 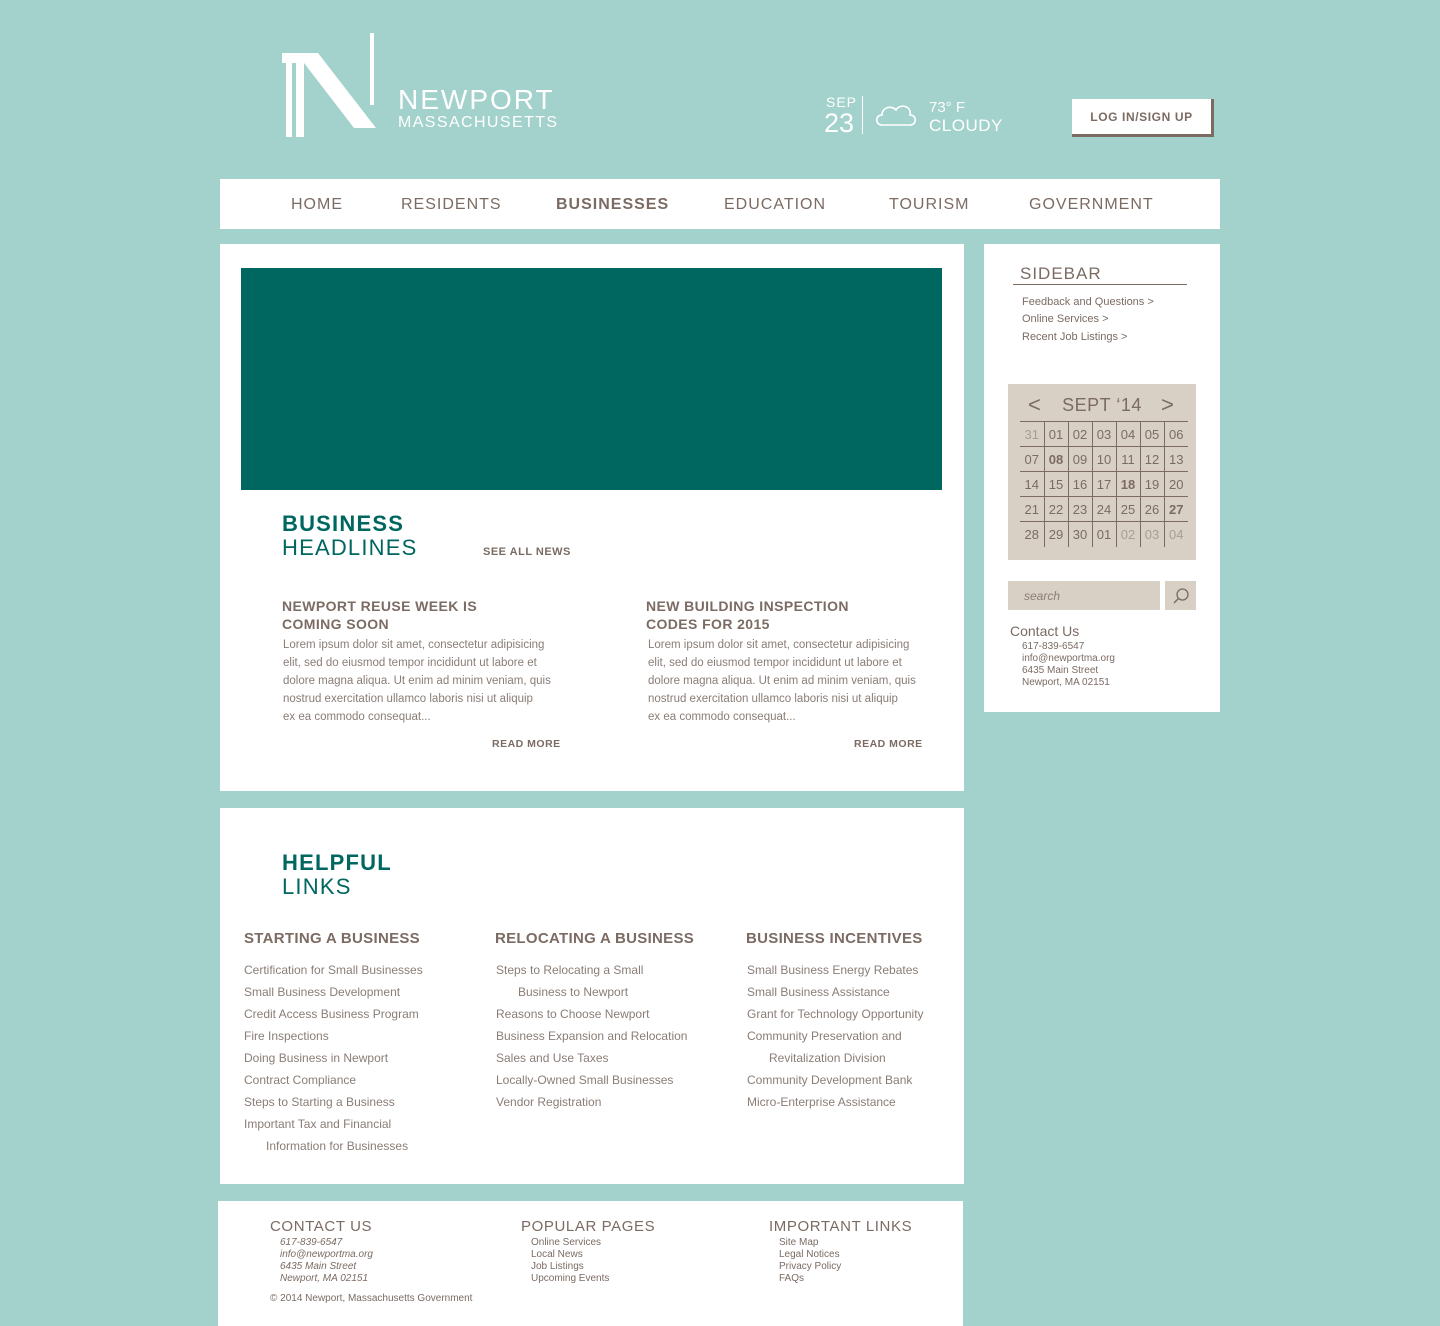 I want to click on calendar-week-row: 28 29 30 01 02 03 04, so click(x=1104, y=534).